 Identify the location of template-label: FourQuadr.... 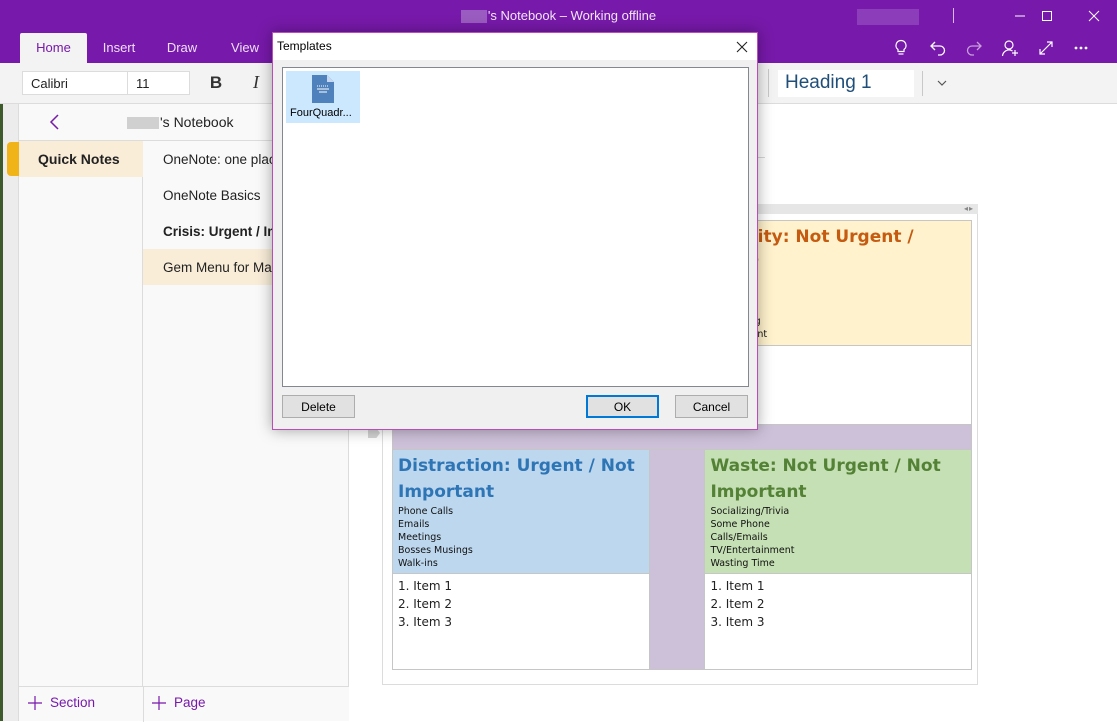
(321, 113).